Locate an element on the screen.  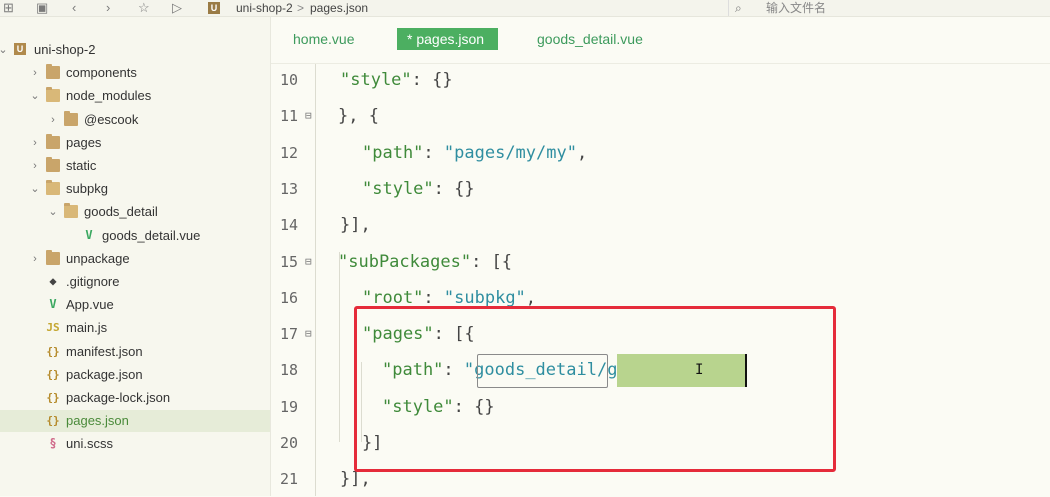
code-line: 15 ⊟ "subPackages": [{ is located at coordinates (660, 262).